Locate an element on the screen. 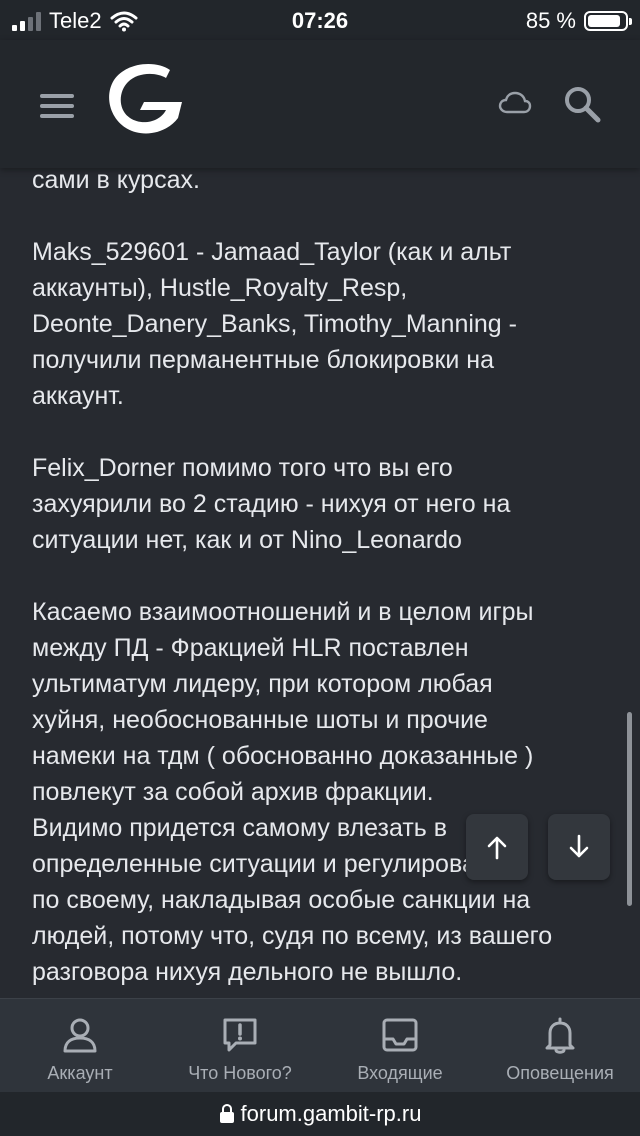 The height and width of the screenshot is (1136, 640). nav-item-inbox: Входящие is located at coordinates (400, 1046).